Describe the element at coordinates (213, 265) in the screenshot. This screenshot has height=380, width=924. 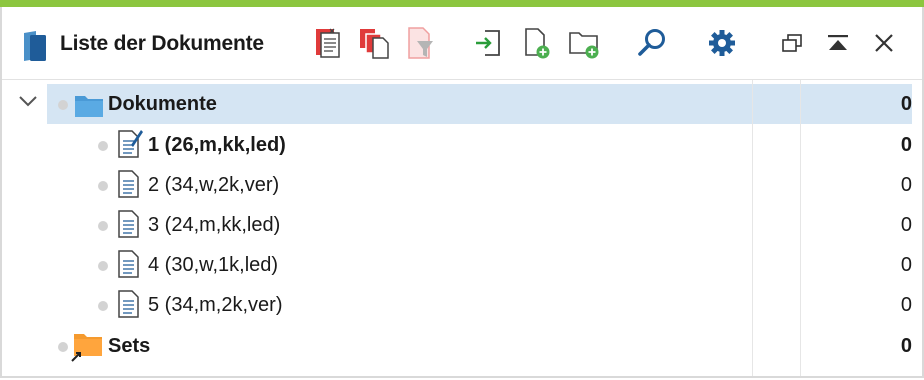
I see `tree-label-document: 4 (30,w,1k,led)` at that location.